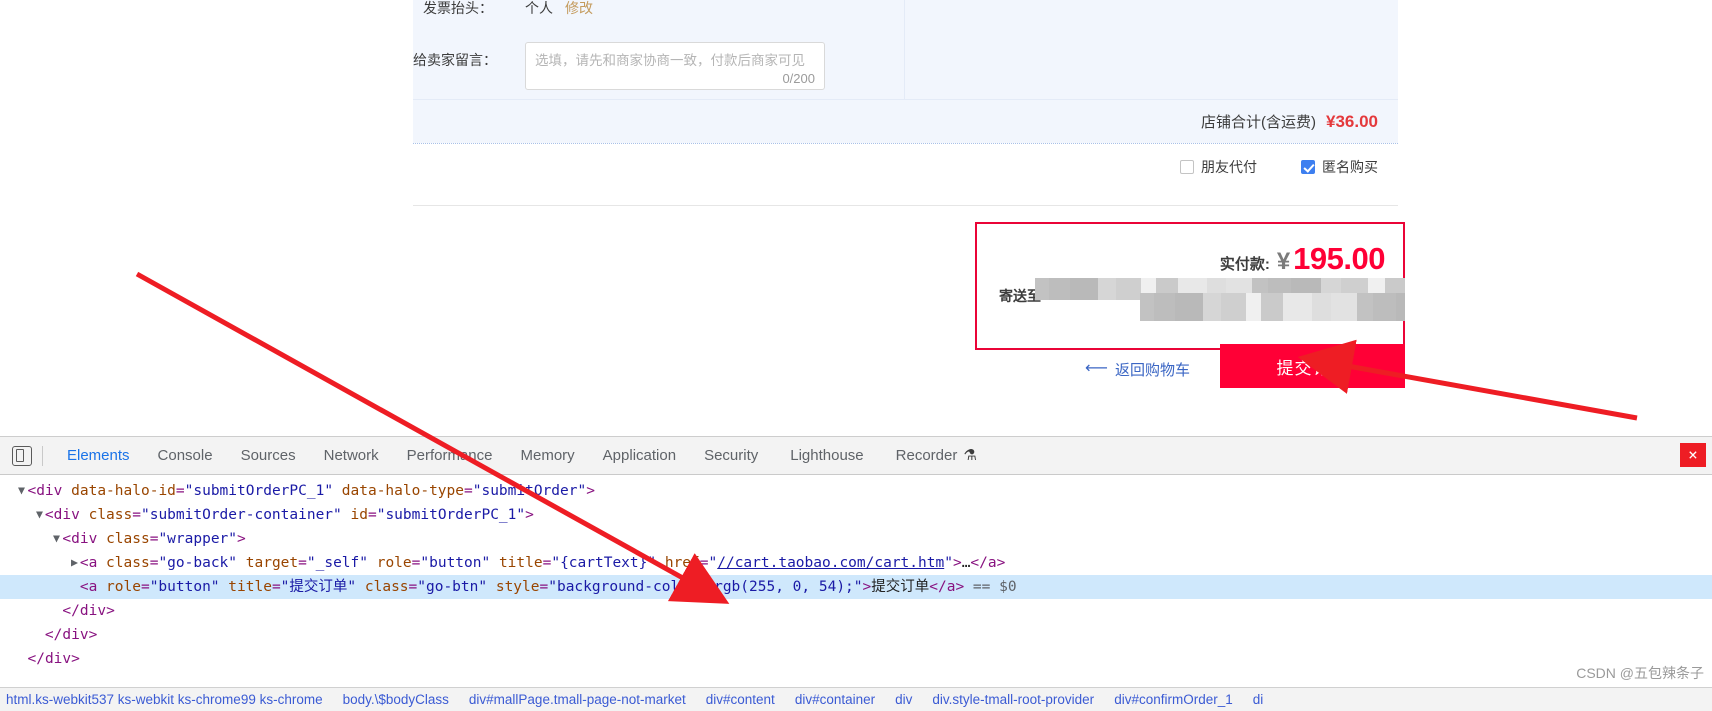 Image resolution: width=1712 pixels, height=711 pixels. What do you see at coordinates (713, 563) in the screenshot?
I see `code-token-val: "` at bounding box center [713, 563].